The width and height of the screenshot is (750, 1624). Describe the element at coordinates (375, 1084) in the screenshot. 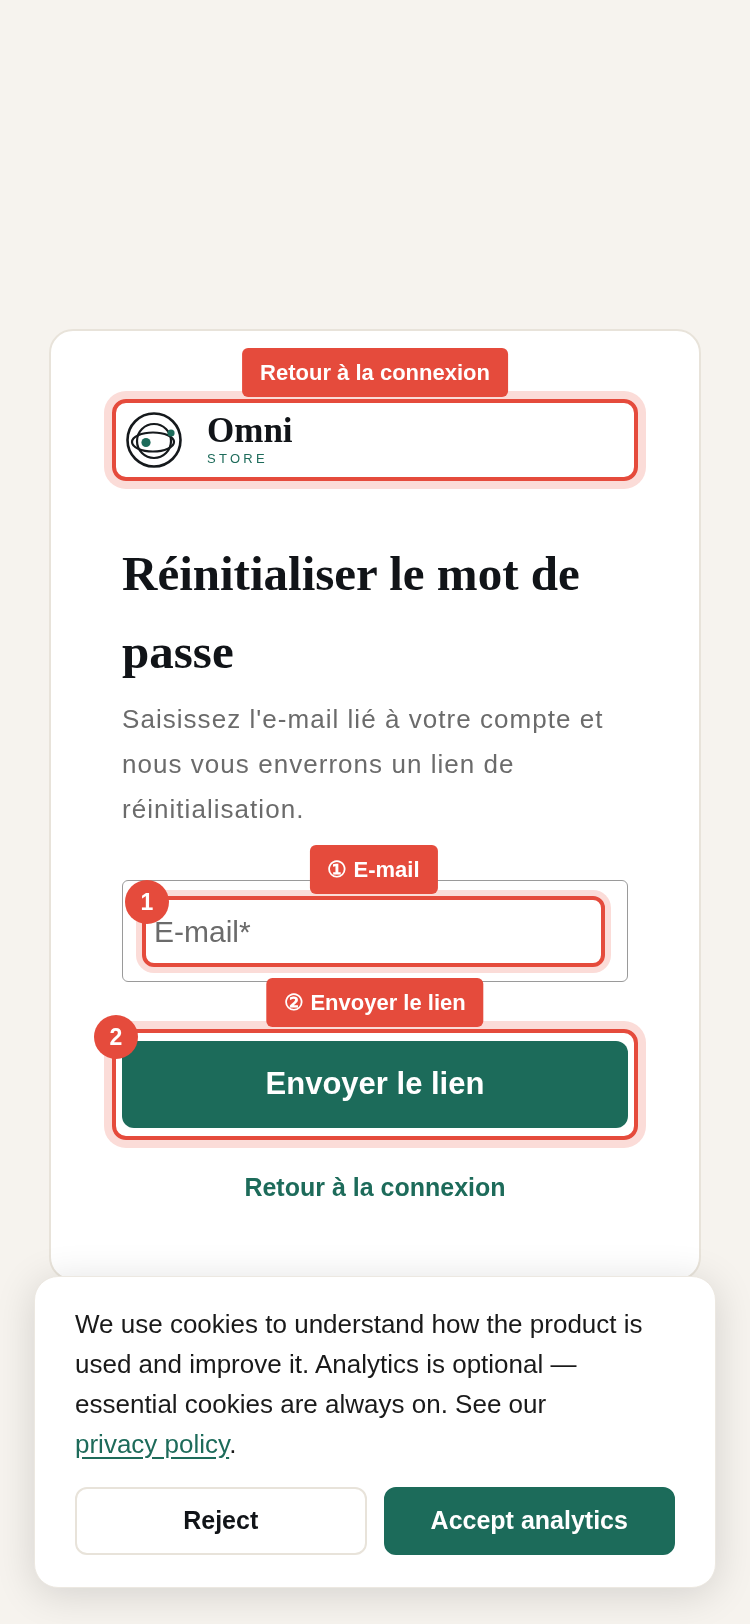

I see `send-link-button: Envoyer le lien` at that location.